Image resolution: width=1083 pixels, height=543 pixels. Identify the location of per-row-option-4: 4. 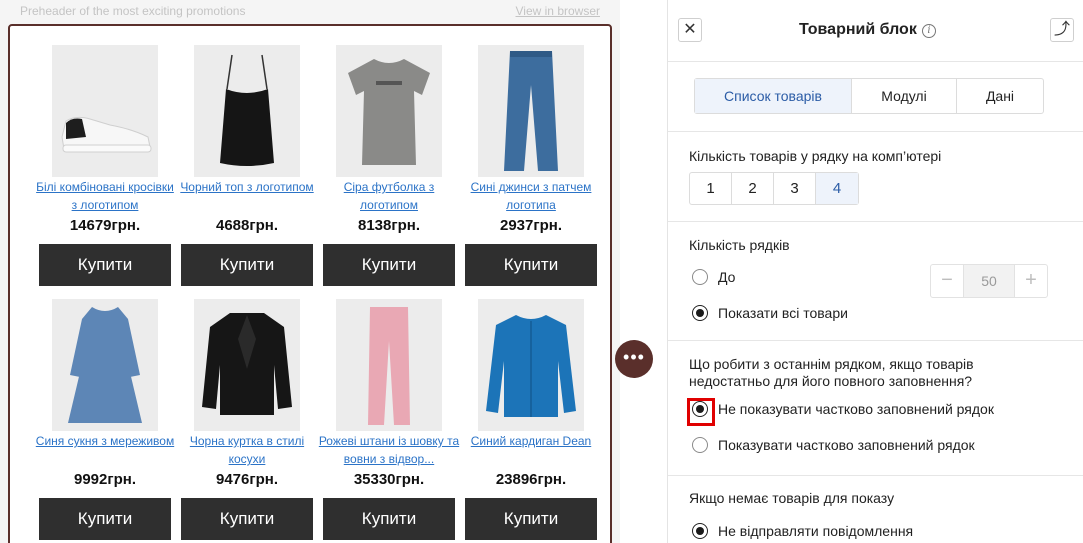
(837, 188).